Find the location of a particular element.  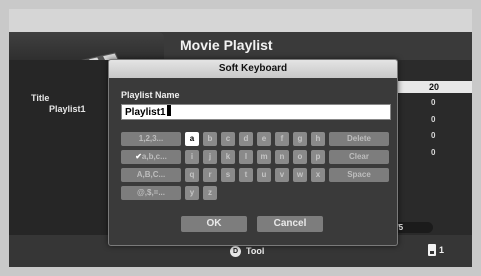

key-g: g is located at coordinates (300, 139).